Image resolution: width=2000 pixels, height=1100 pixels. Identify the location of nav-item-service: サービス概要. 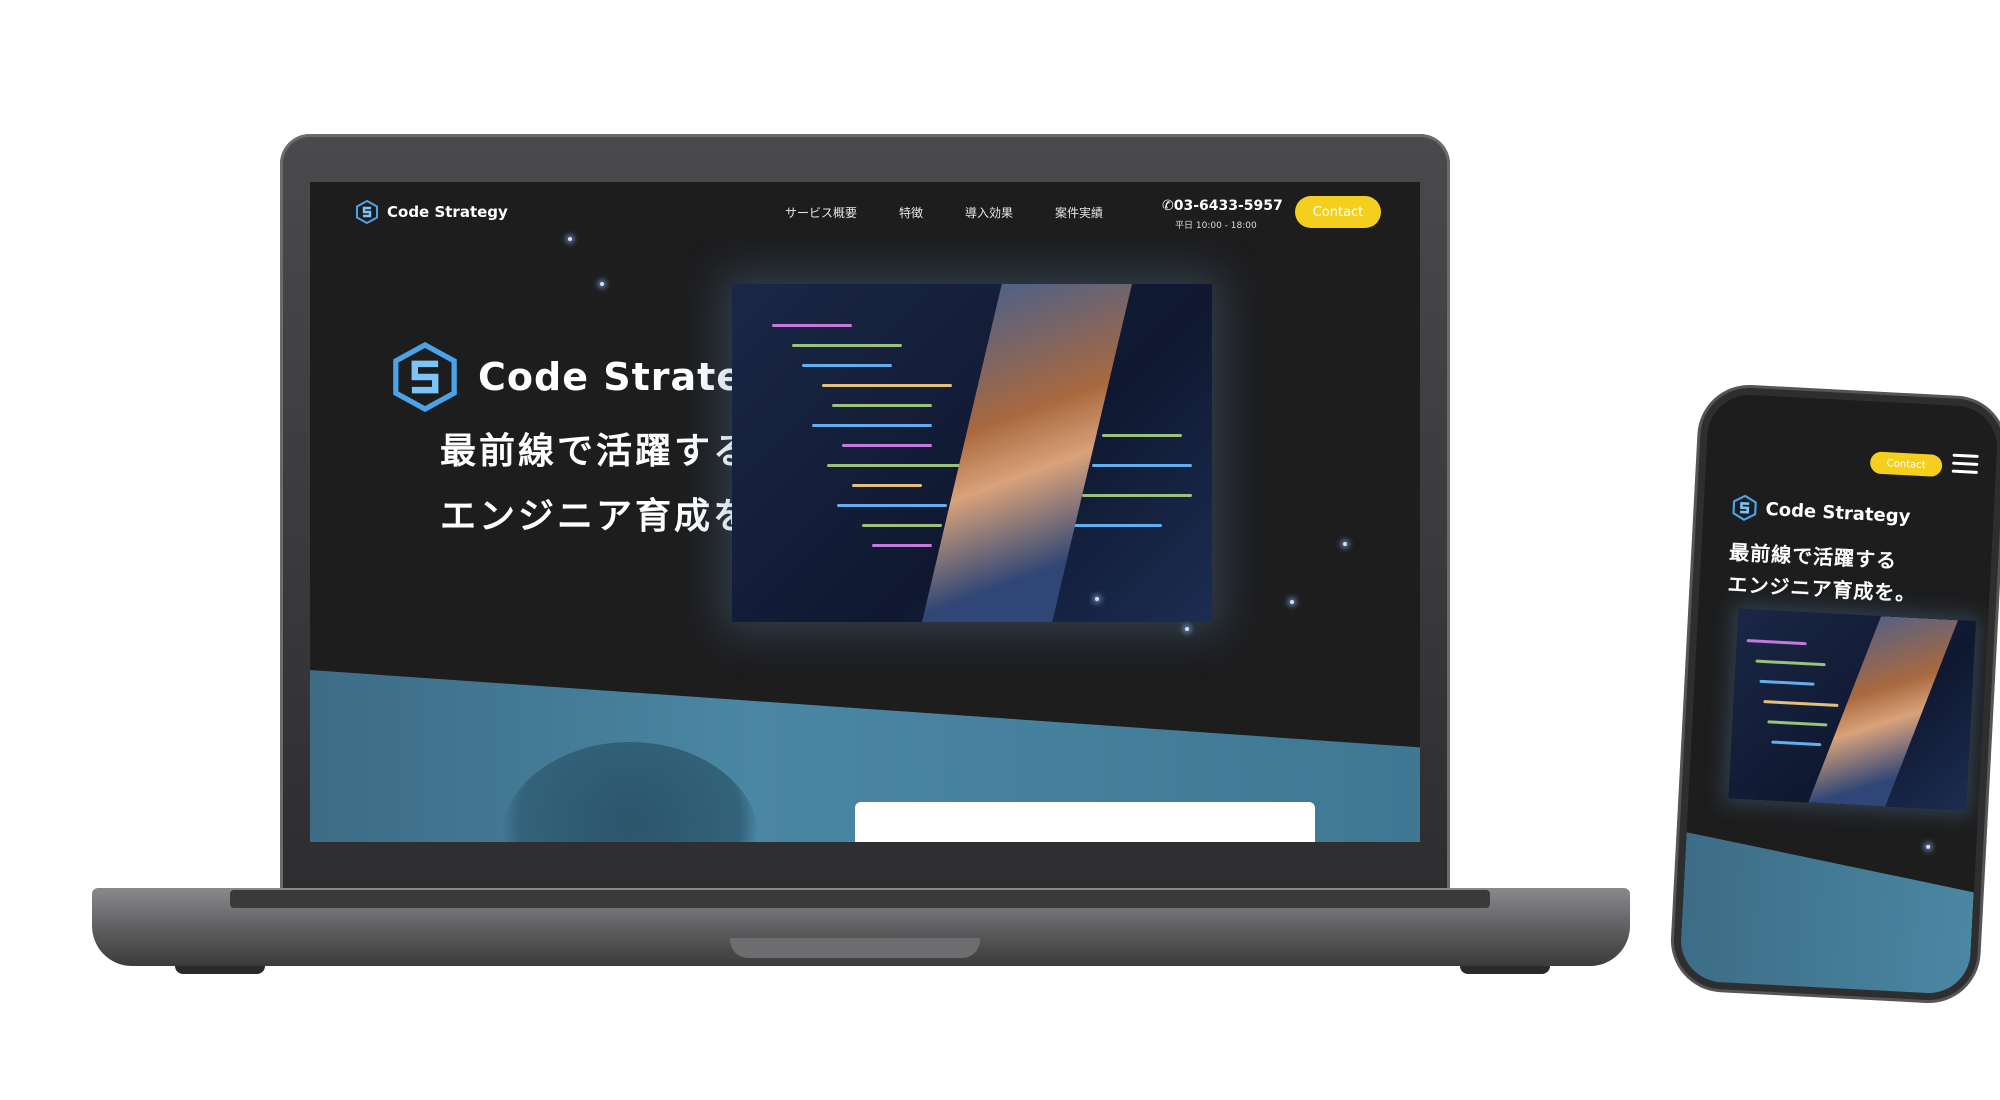
(821, 212).